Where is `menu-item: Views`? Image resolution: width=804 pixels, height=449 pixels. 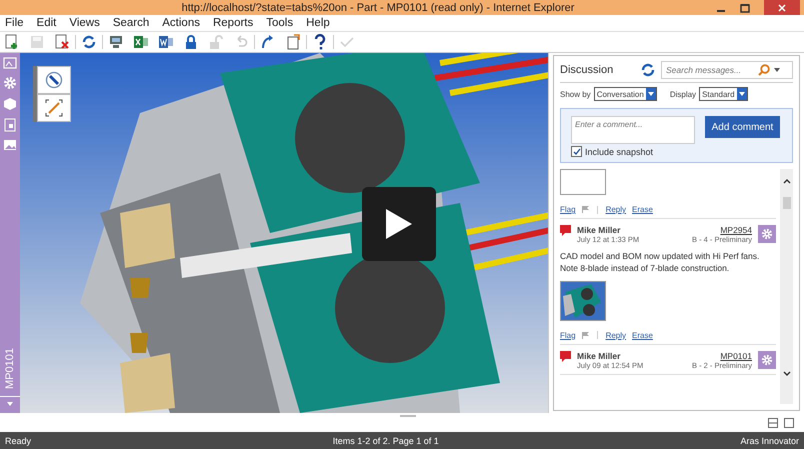
menu-item: Views is located at coordinates (84, 22).